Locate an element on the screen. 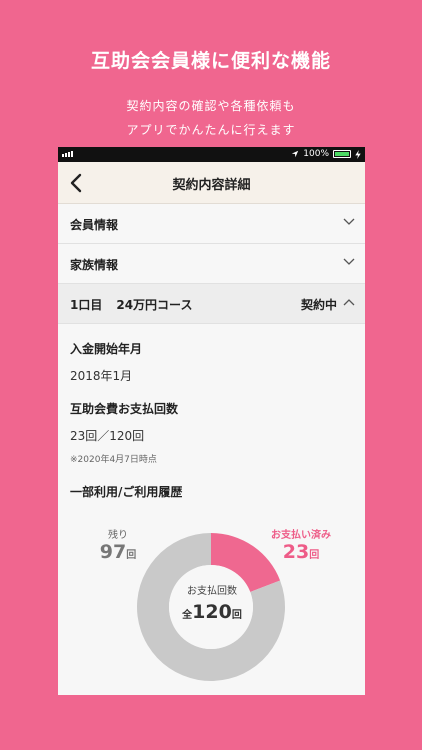 This screenshot has height=750, width=422. center-total-unit: 回 is located at coordinates (236, 615).